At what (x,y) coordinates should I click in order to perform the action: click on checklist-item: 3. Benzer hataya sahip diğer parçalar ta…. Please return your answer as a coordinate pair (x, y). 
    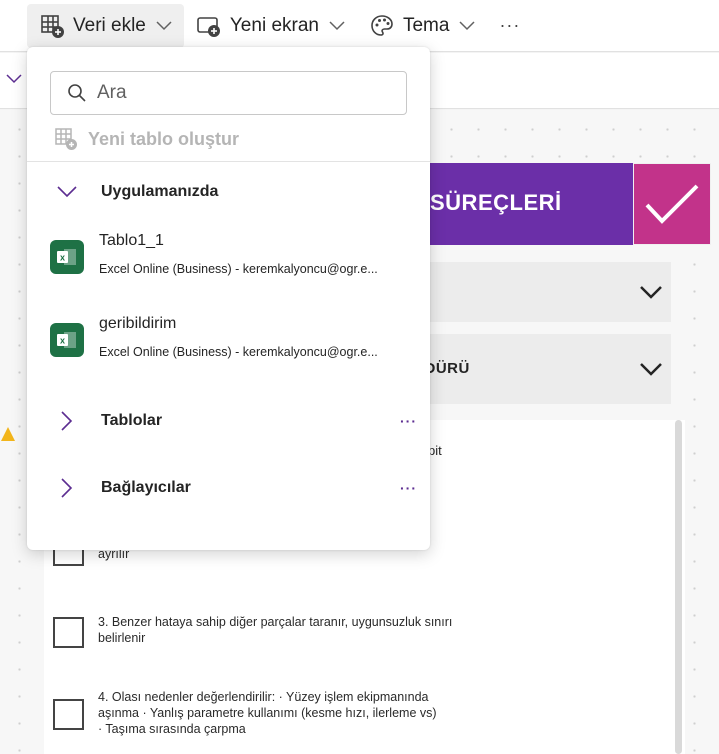
    Looking at the image, I should click on (255, 631).